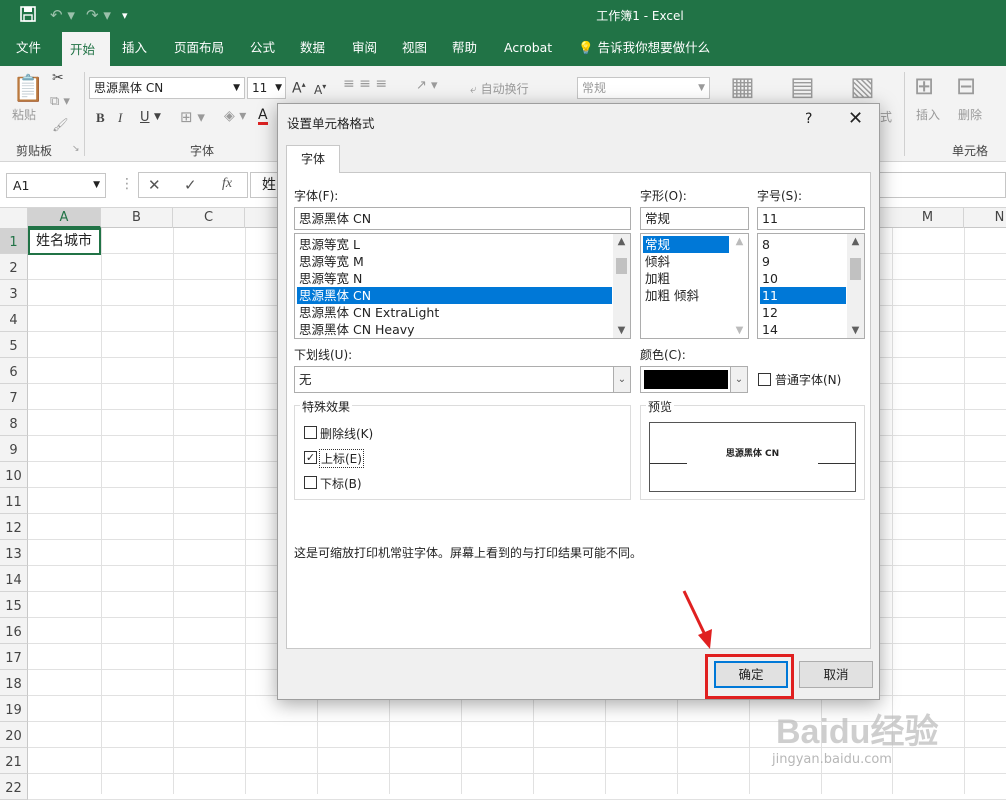 This screenshot has width=1006, height=804. I want to click on tell-me-search: 💡 告诉我你想要做什么, so click(644, 49).